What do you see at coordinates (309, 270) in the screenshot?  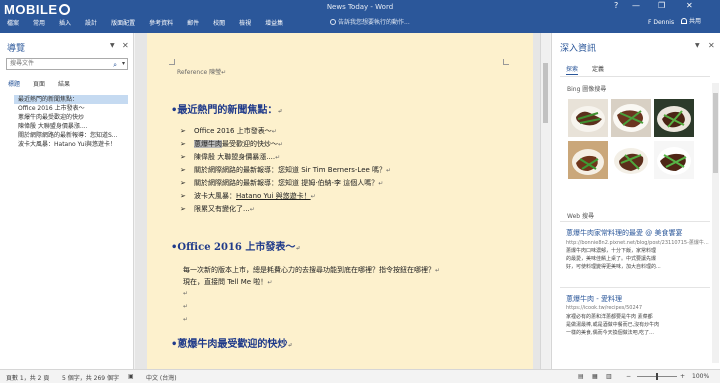 I see `paragraph-text: 每一次新的版本上市，總是耗費心力的去搜尋功能到底在哪裡？指令按鈕在哪裡？` at bounding box center [309, 270].